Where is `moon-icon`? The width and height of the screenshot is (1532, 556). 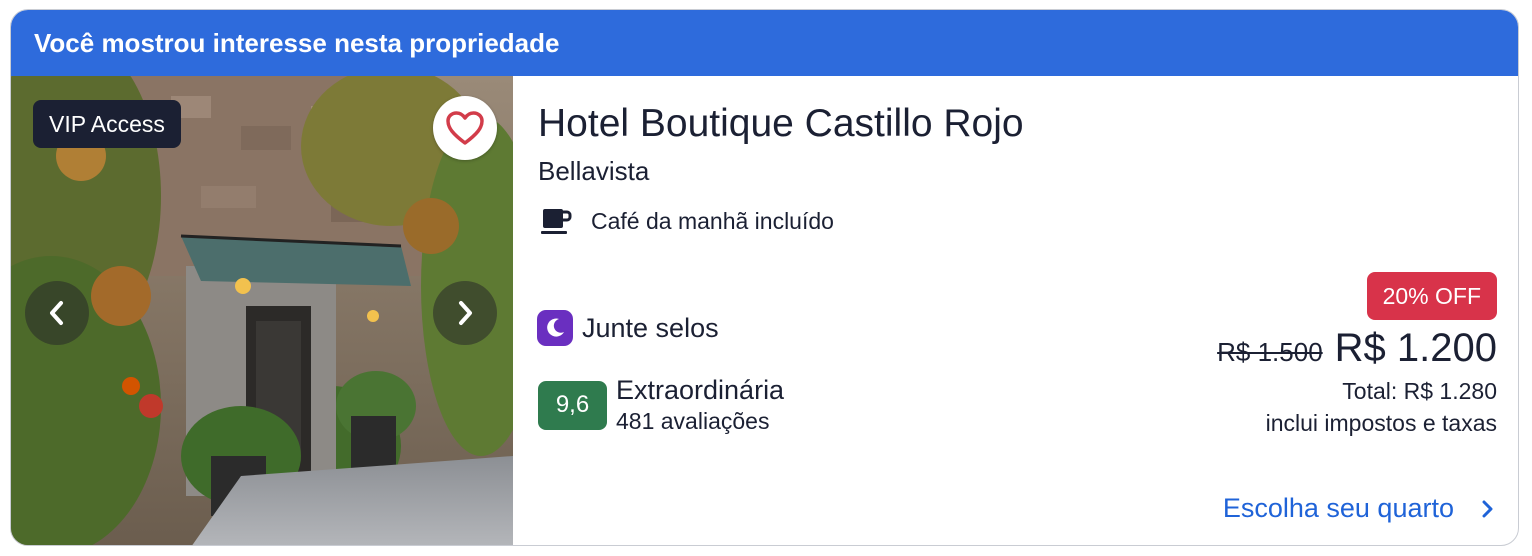 moon-icon is located at coordinates (555, 327).